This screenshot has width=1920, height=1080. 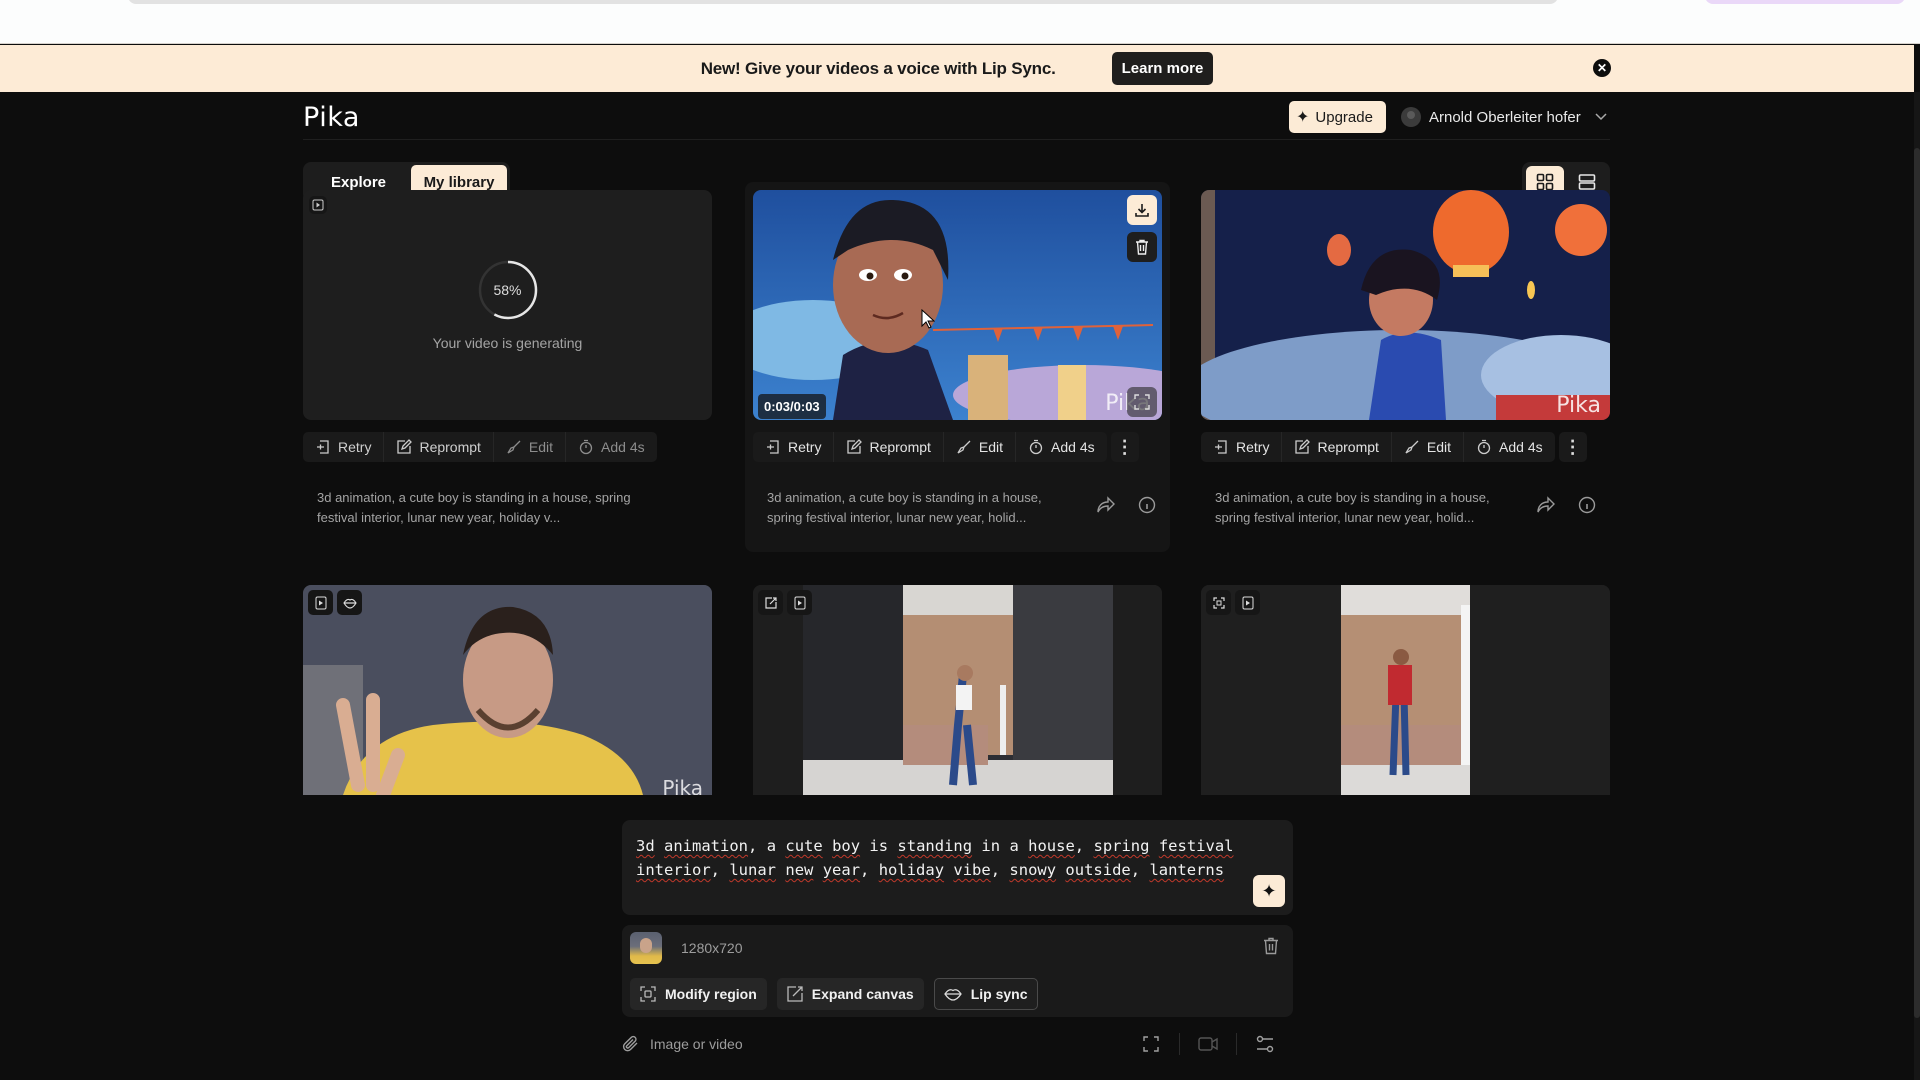 What do you see at coordinates (1121, 846) in the screenshot?
I see `prompt-word: spring` at bounding box center [1121, 846].